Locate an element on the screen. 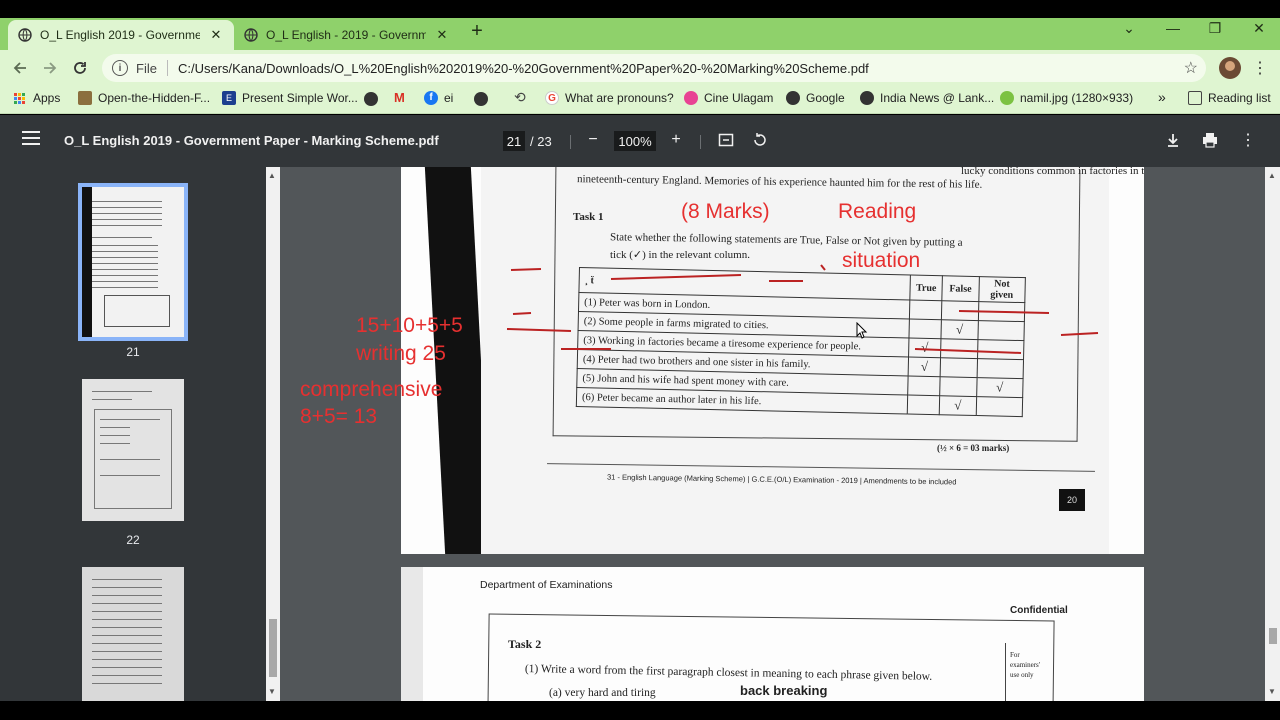 This screenshot has height=720, width=1280. menu-icon is located at coordinates (31, 138).